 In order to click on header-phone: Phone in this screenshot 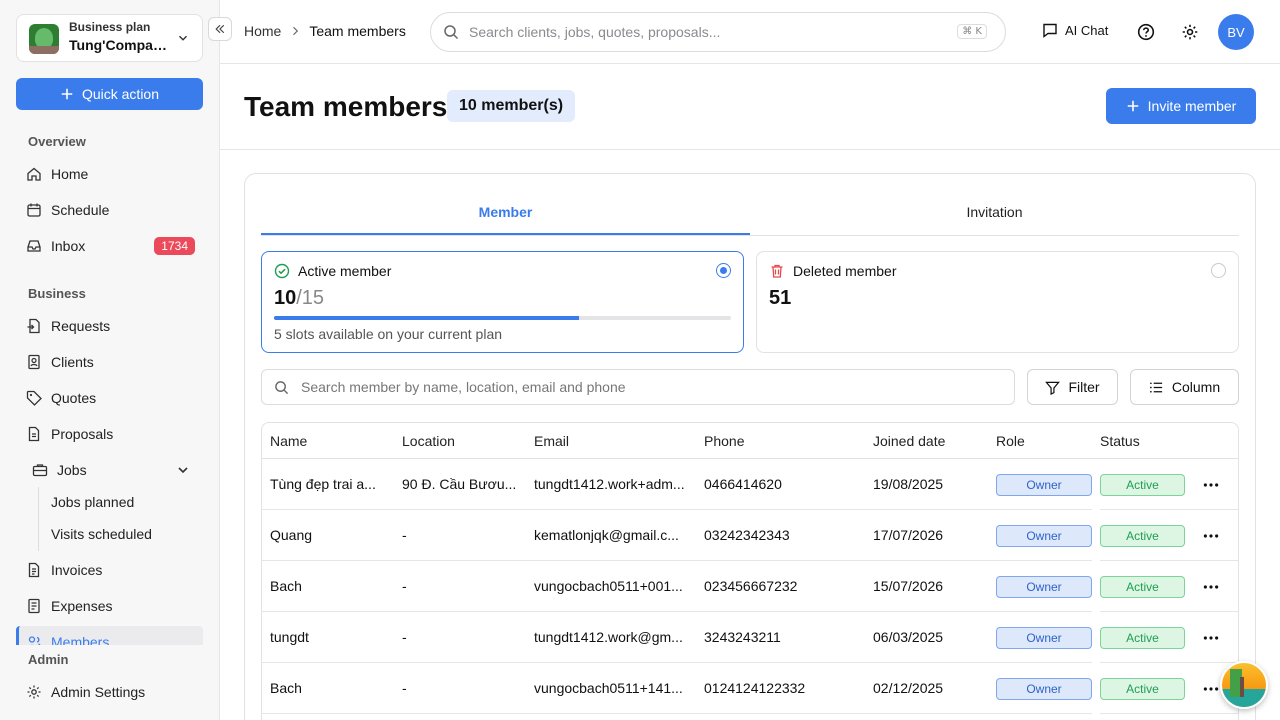, I will do `click(724, 441)`.